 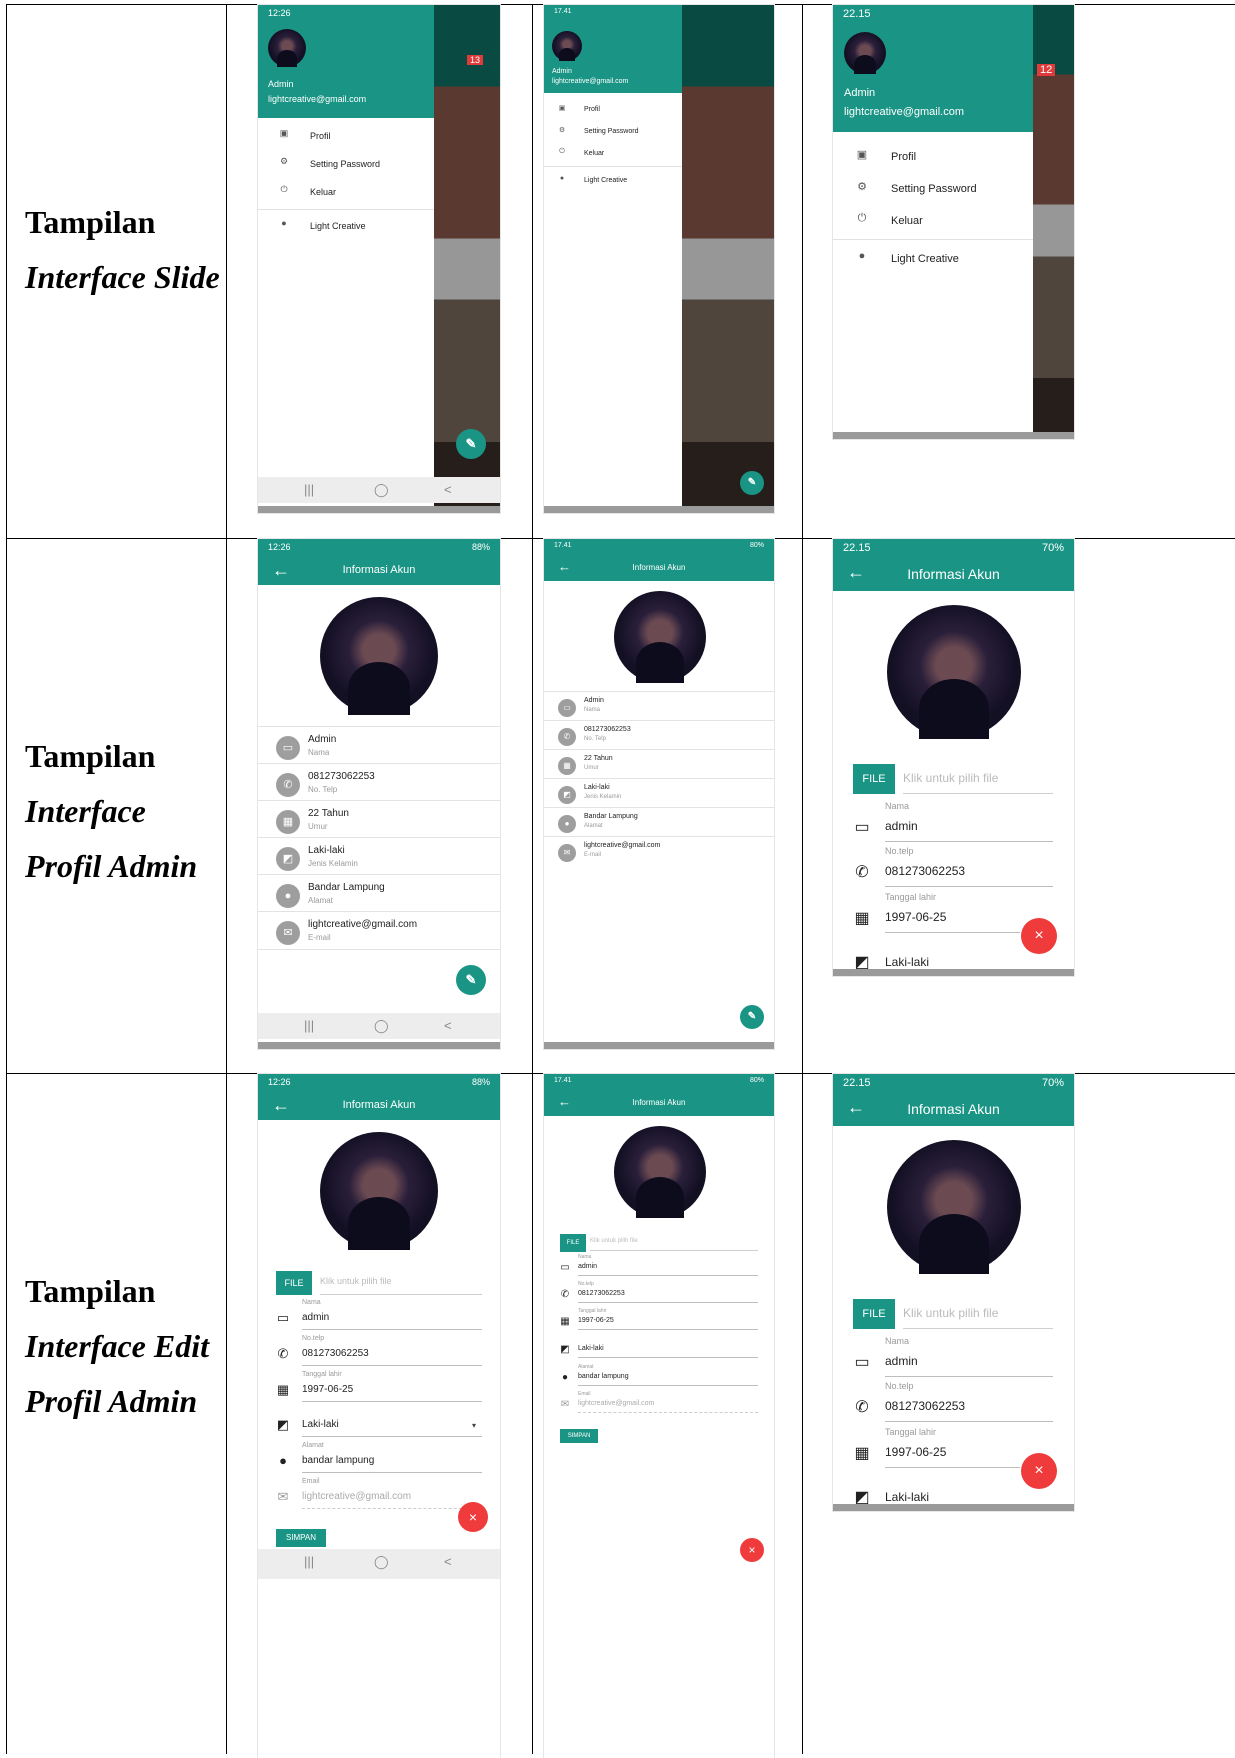 I want to click on notification-badge: 12, so click(x=1046, y=70).